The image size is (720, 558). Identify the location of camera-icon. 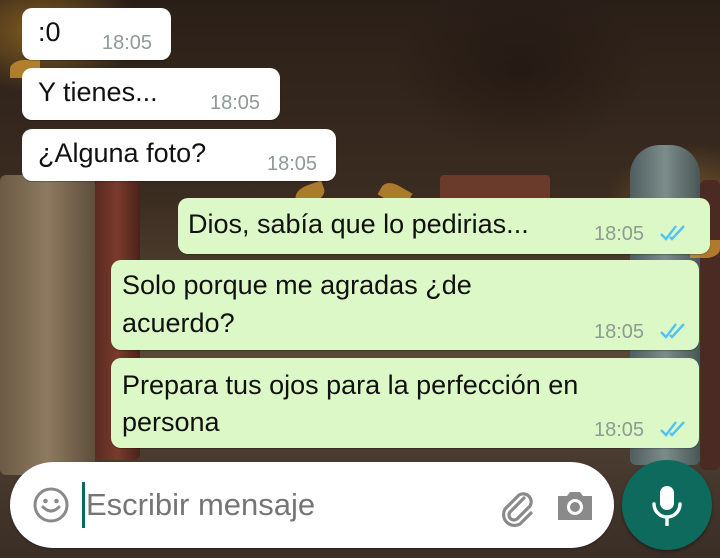
(575, 506).